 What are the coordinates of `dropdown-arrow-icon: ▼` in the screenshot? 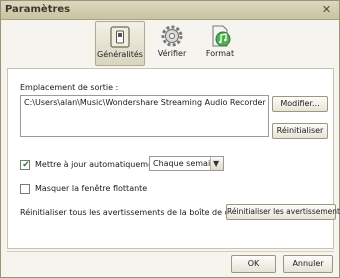 It's located at (216, 163).